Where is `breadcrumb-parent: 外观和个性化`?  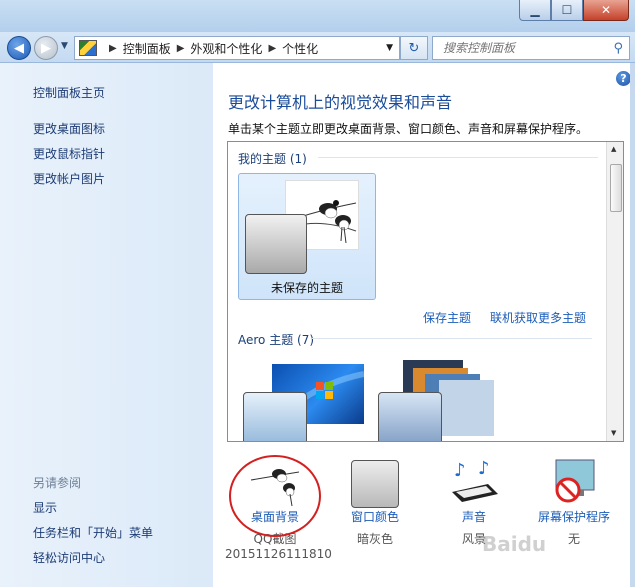
breadcrumb-parent: 外观和个性化 is located at coordinates (226, 48).